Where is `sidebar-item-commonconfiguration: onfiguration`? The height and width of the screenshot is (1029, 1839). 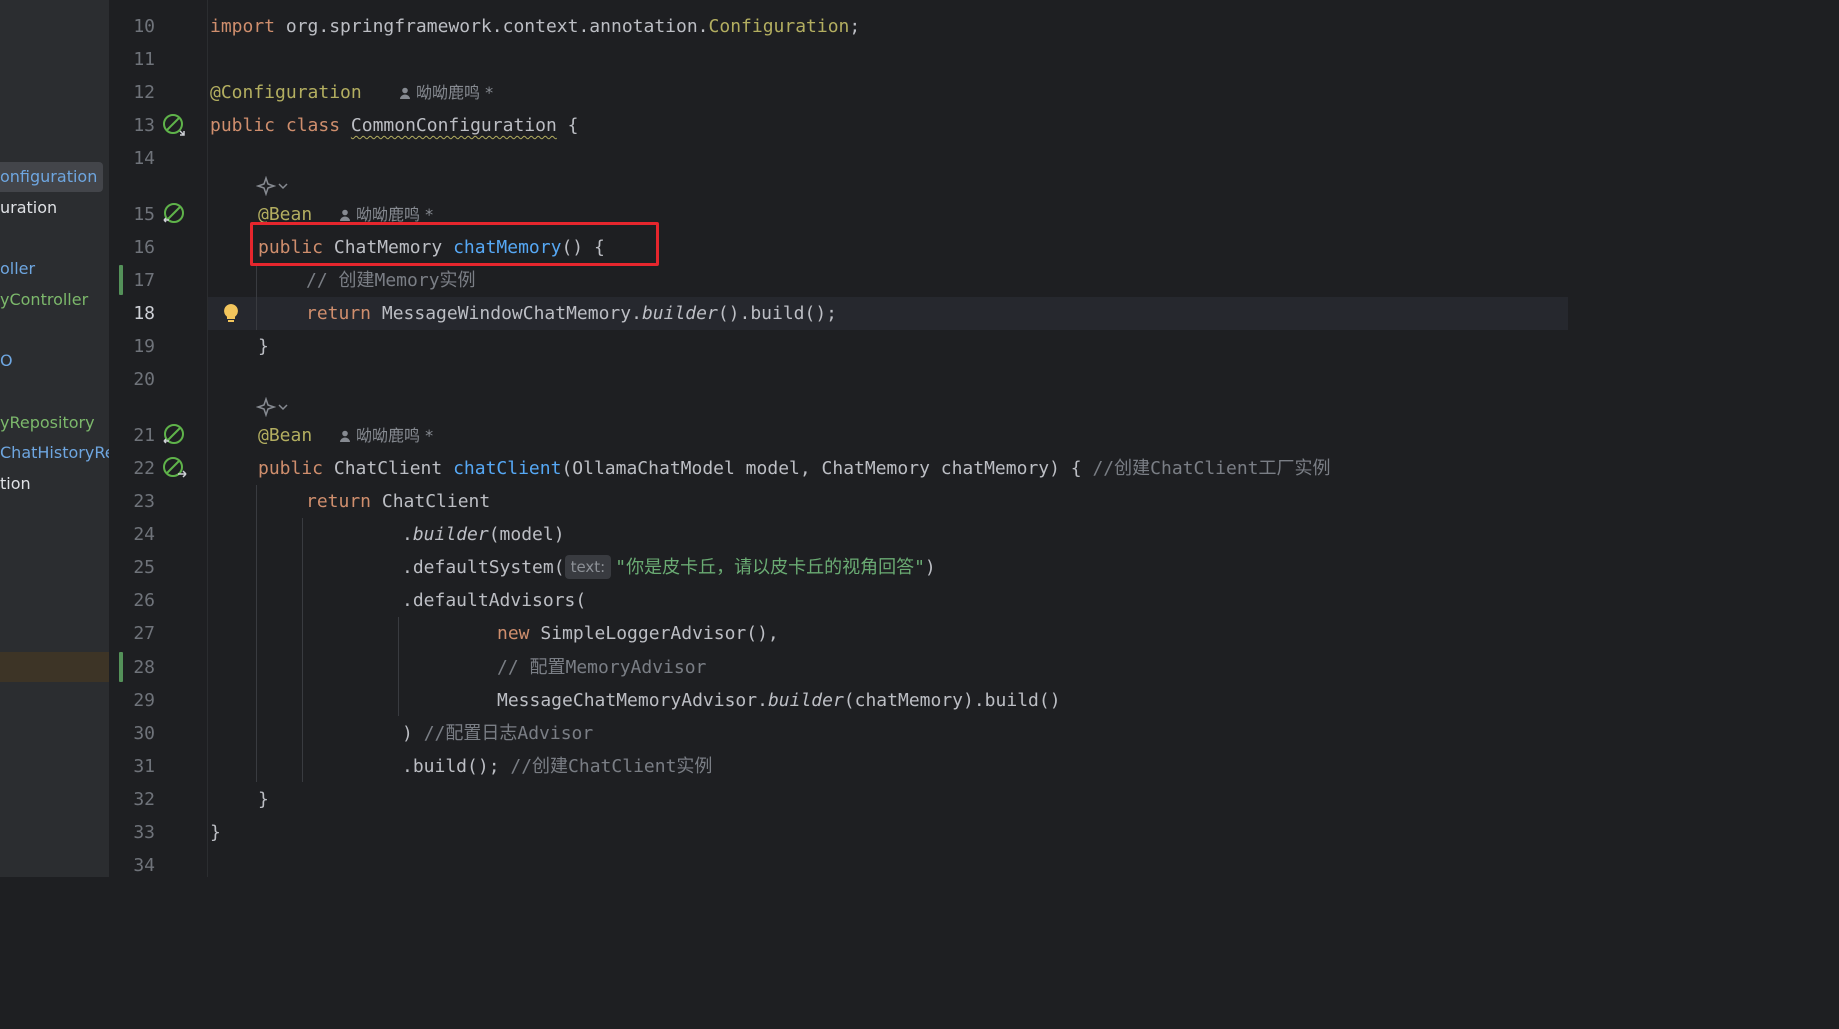
sidebar-item-commonconfiguration: onfiguration is located at coordinates (52, 177).